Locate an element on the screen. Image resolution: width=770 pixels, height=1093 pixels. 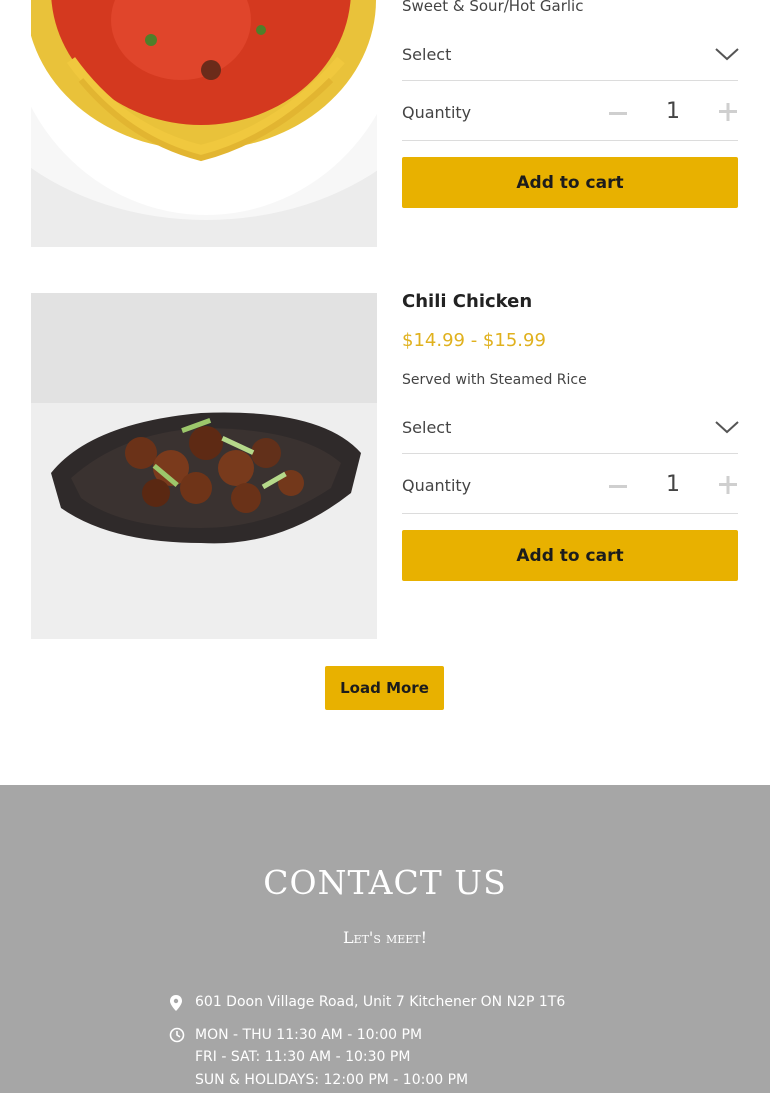
hours-line: SUN & HOLIDAYS: 12:00 PM - 10:00 PM is located at coordinates (332, 1080).